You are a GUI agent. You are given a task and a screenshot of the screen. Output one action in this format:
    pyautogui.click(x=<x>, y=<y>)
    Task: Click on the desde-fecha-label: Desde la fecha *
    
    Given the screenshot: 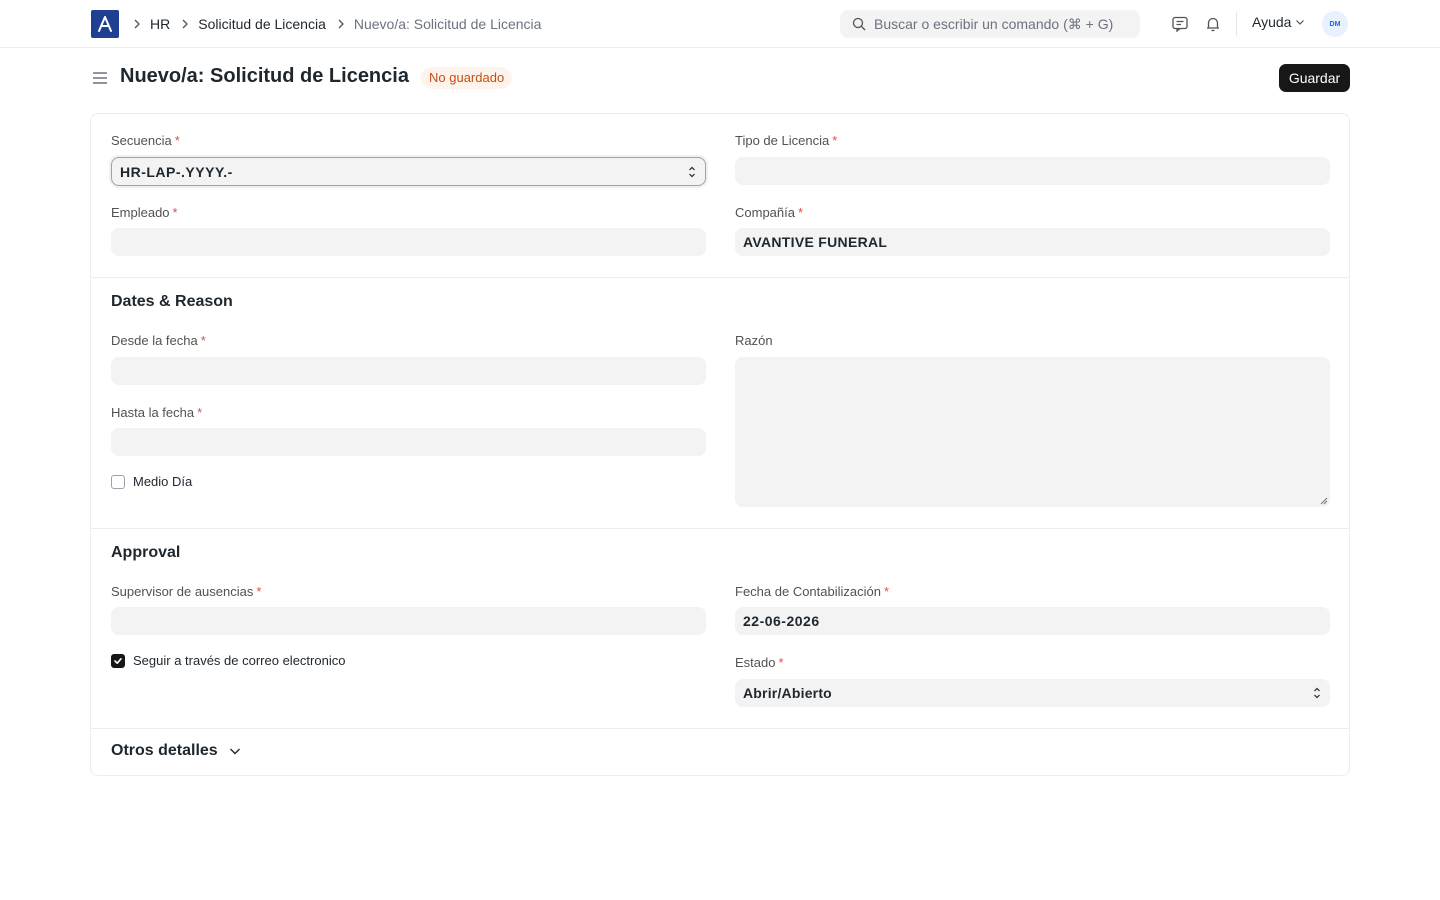 What is the action you would take?
    pyautogui.click(x=158, y=340)
    